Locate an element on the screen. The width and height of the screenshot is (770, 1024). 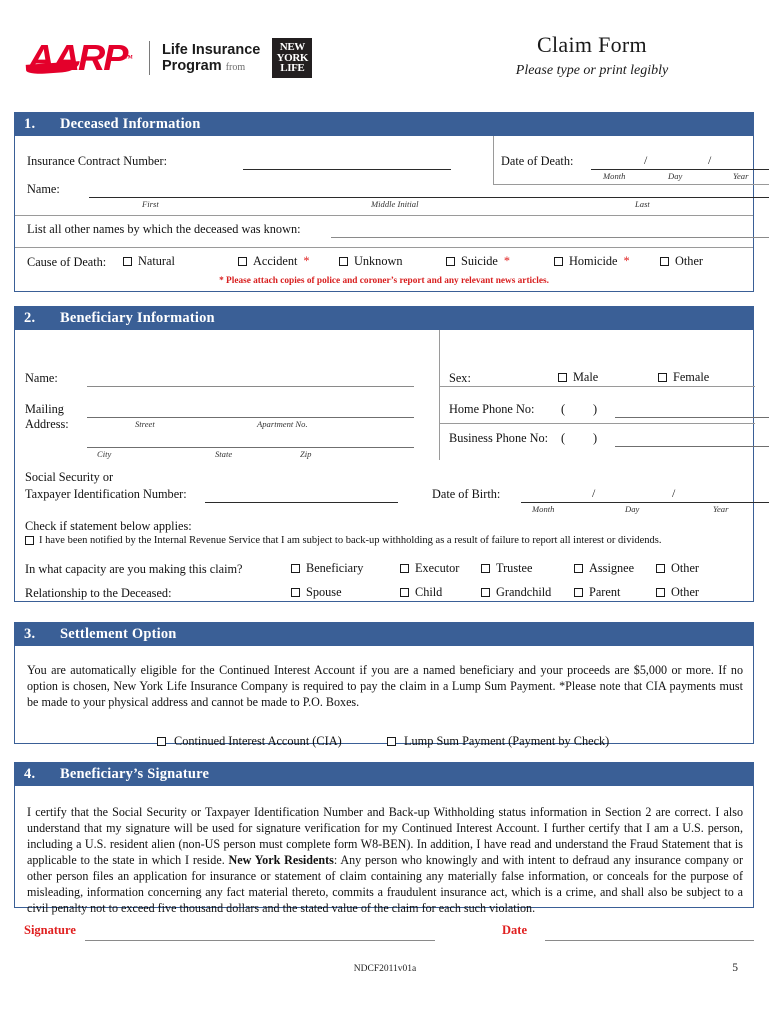
dob-year-caption: Year is located at coordinates (721, 509).